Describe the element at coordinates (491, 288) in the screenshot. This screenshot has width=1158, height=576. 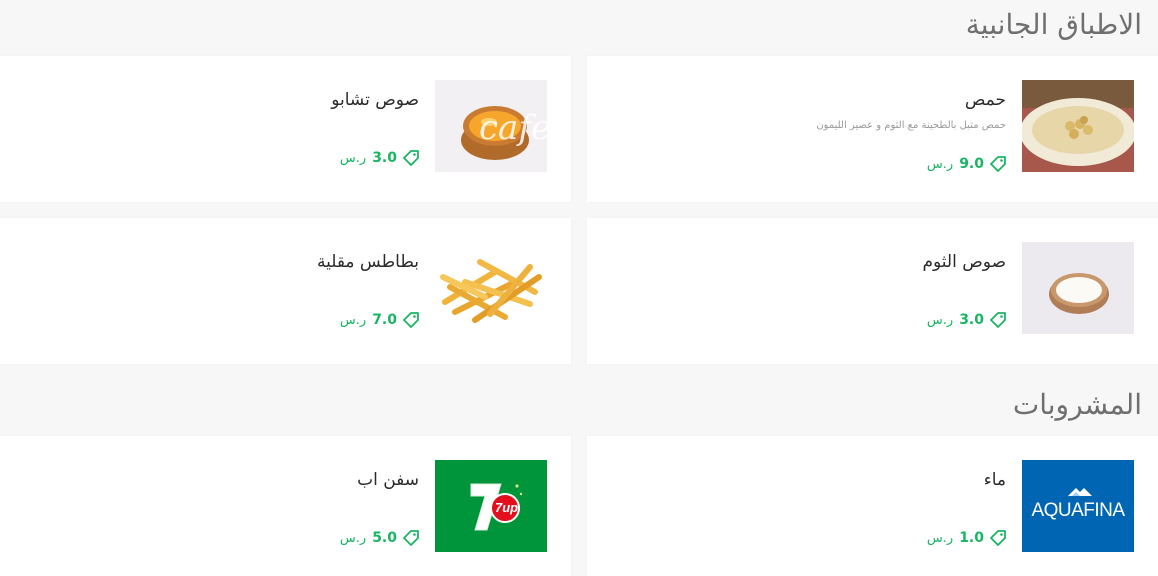
I see `fries-image` at that location.